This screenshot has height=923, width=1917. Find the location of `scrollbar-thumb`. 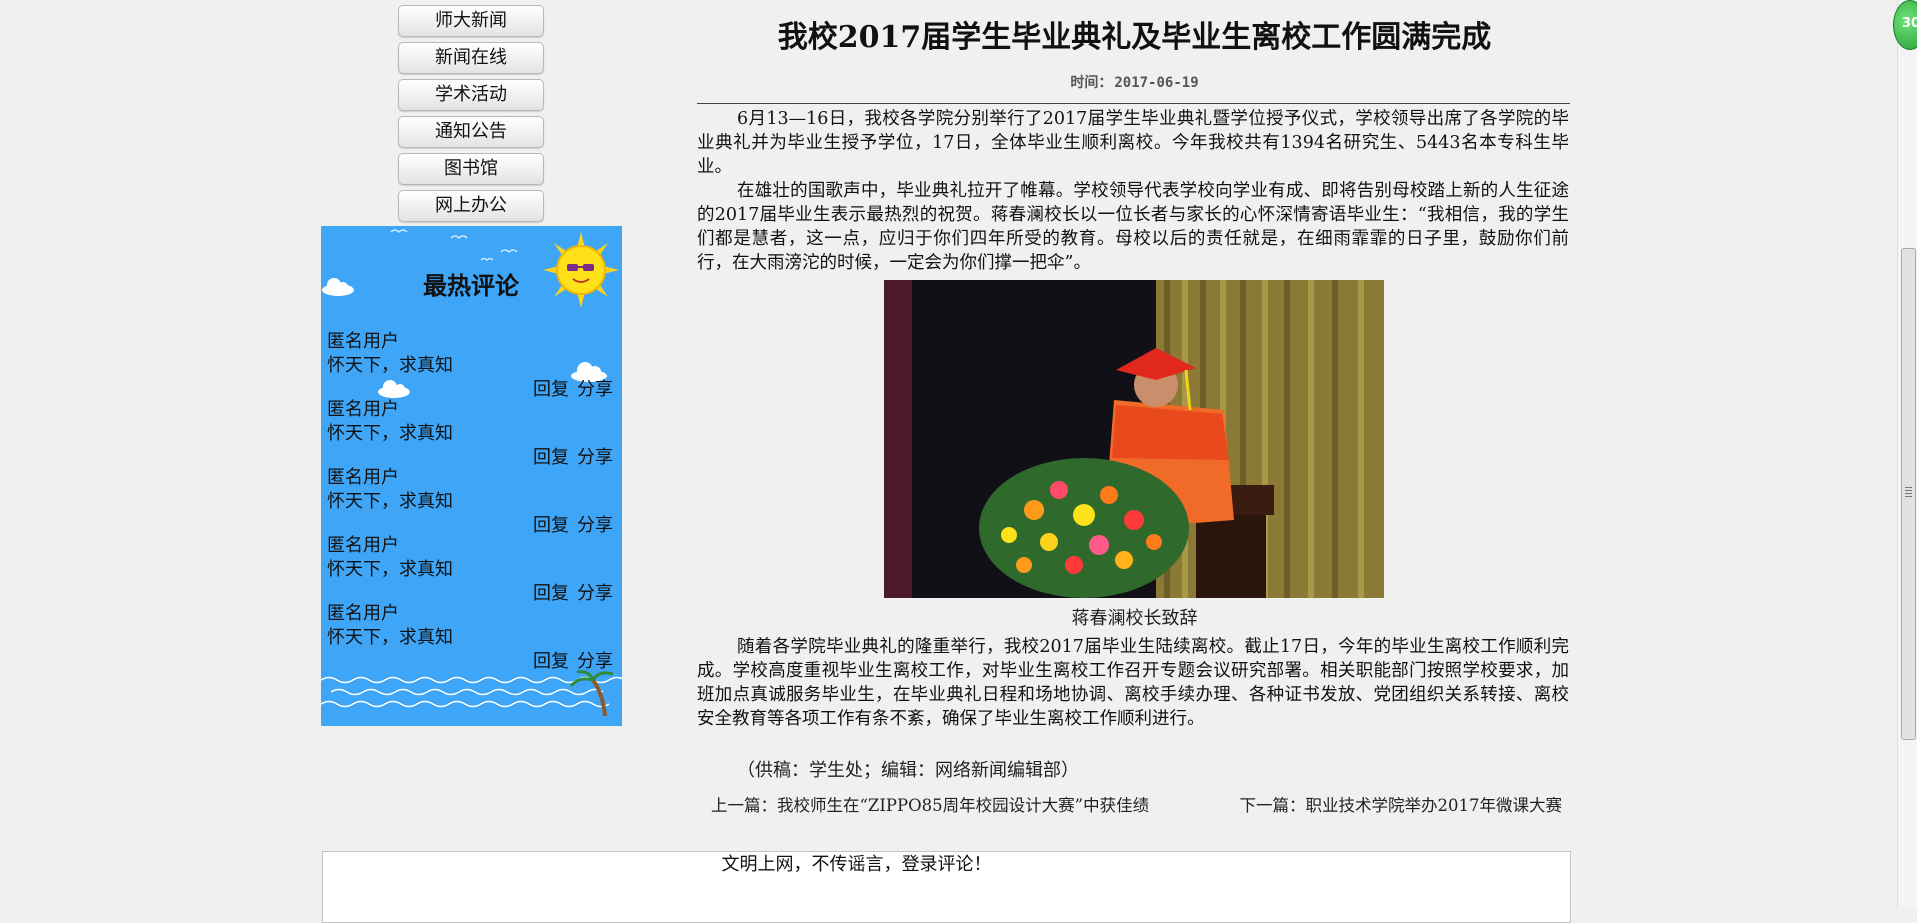

scrollbar-thumb is located at coordinates (1908, 494).